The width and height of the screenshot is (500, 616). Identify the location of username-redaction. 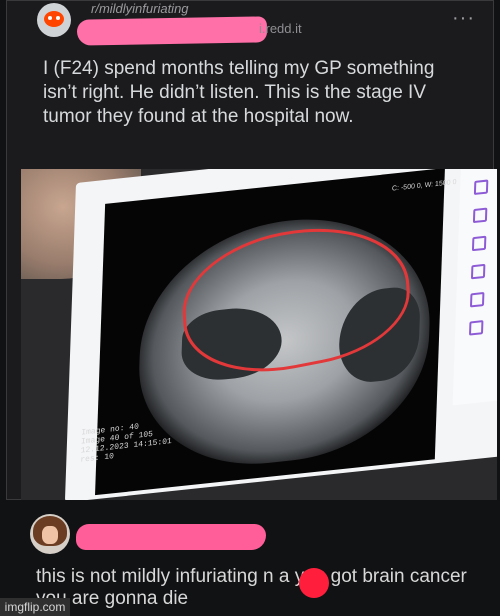
(172, 31).